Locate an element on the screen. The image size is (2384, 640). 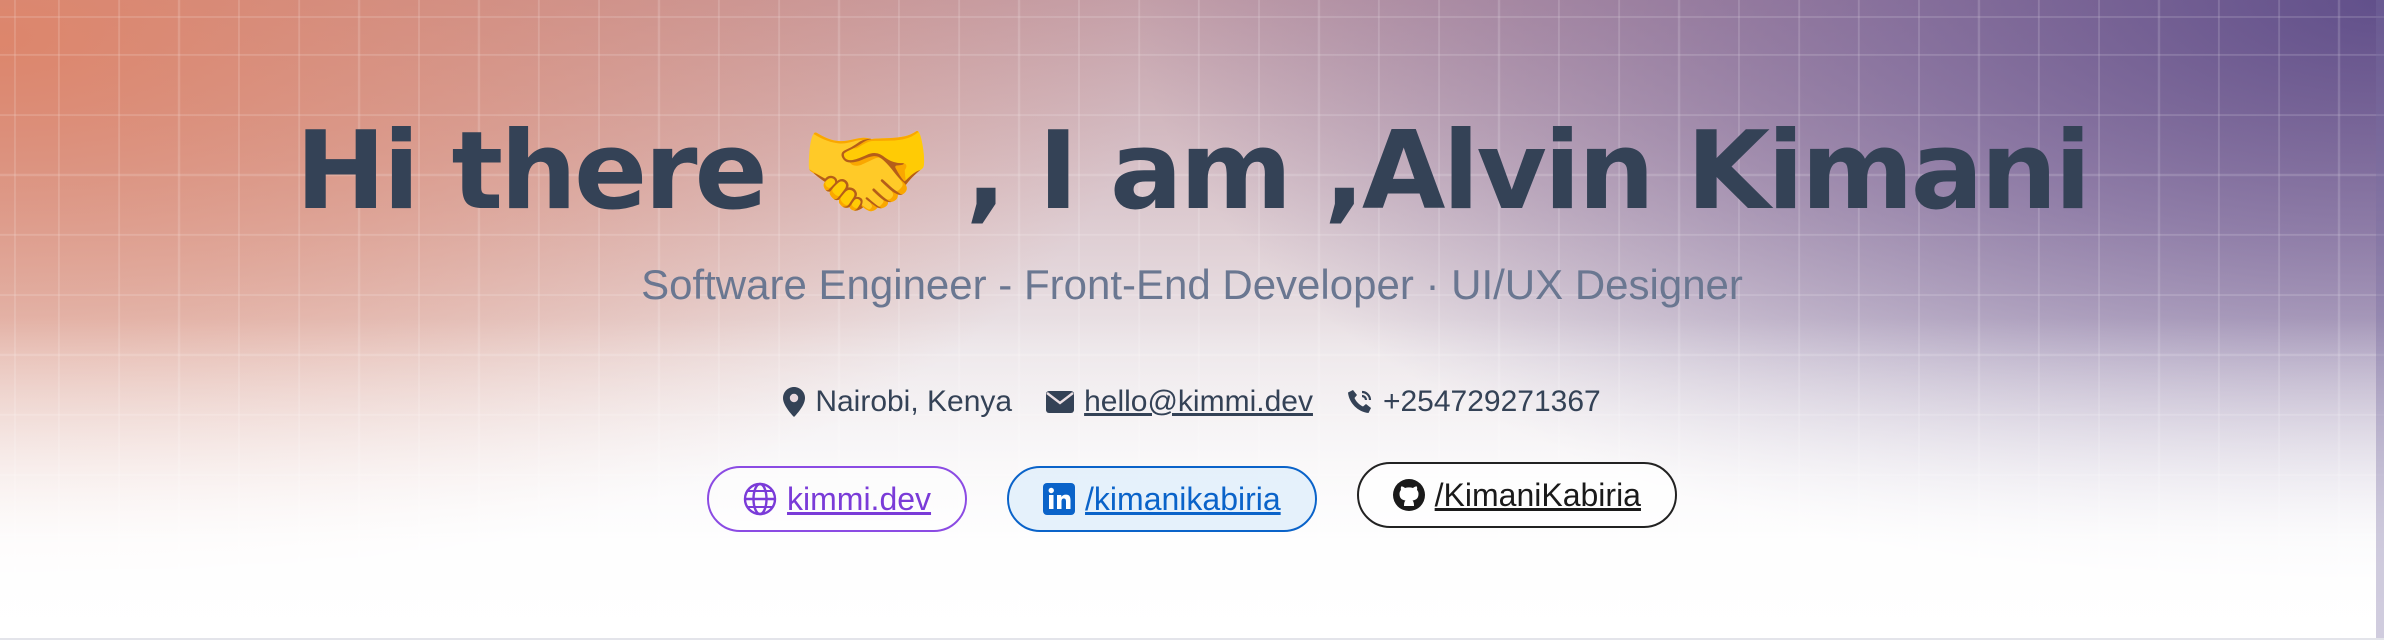
contact-location: Nairobi, Kenya is located at coordinates (897, 402).